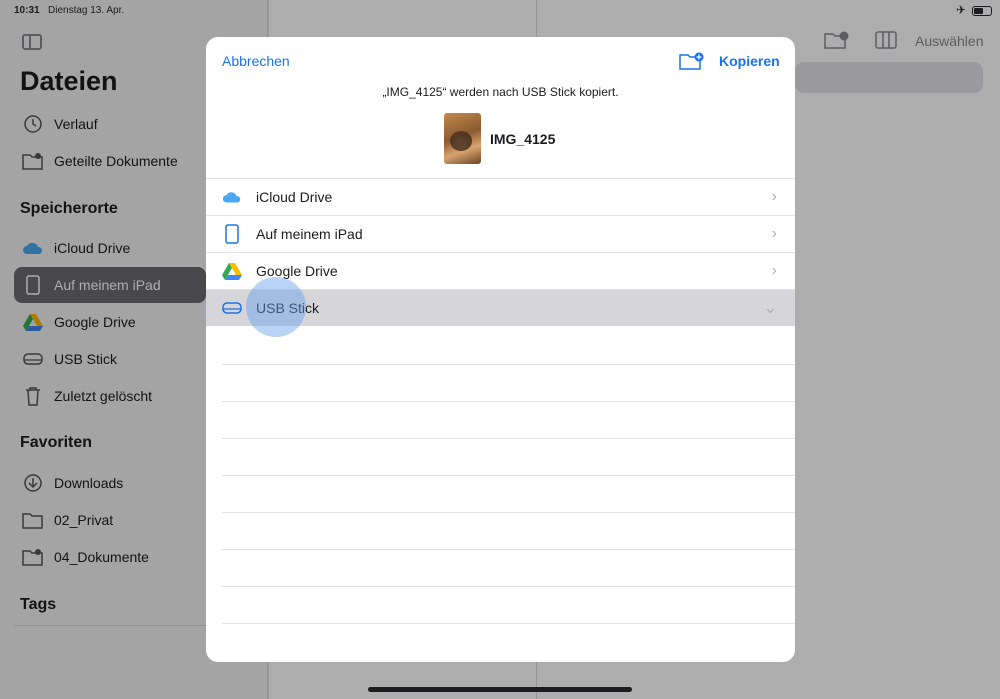  What do you see at coordinates (500, 233) in the screenshot?
I see `location-row-ipad: Auf meinem iPad ›` at bounding box center [500, 233].